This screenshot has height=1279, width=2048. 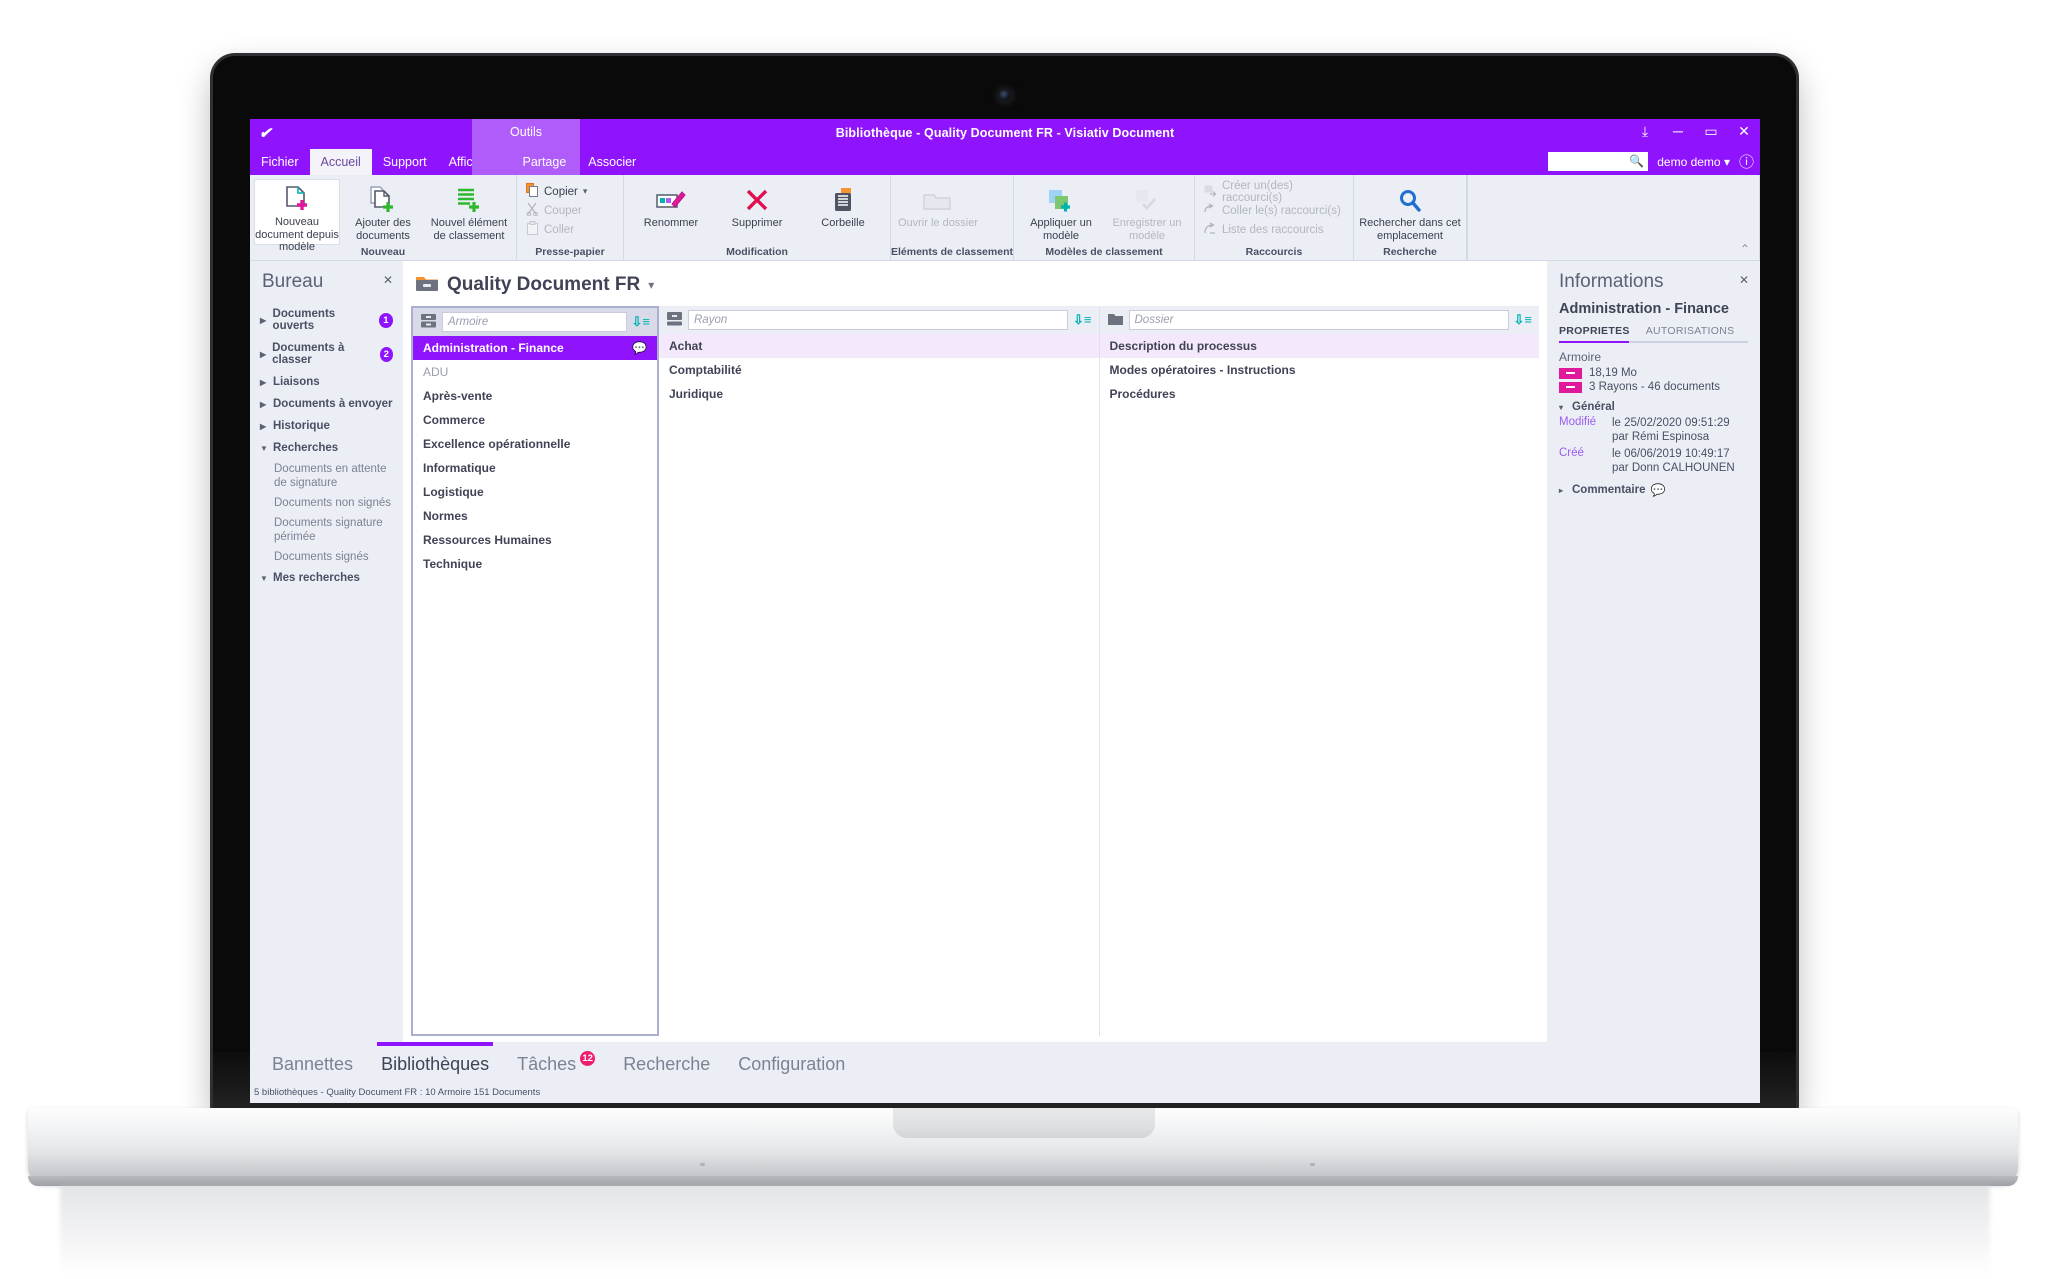 I want to click on property-key: Créé, so click(x=1571, y=453).